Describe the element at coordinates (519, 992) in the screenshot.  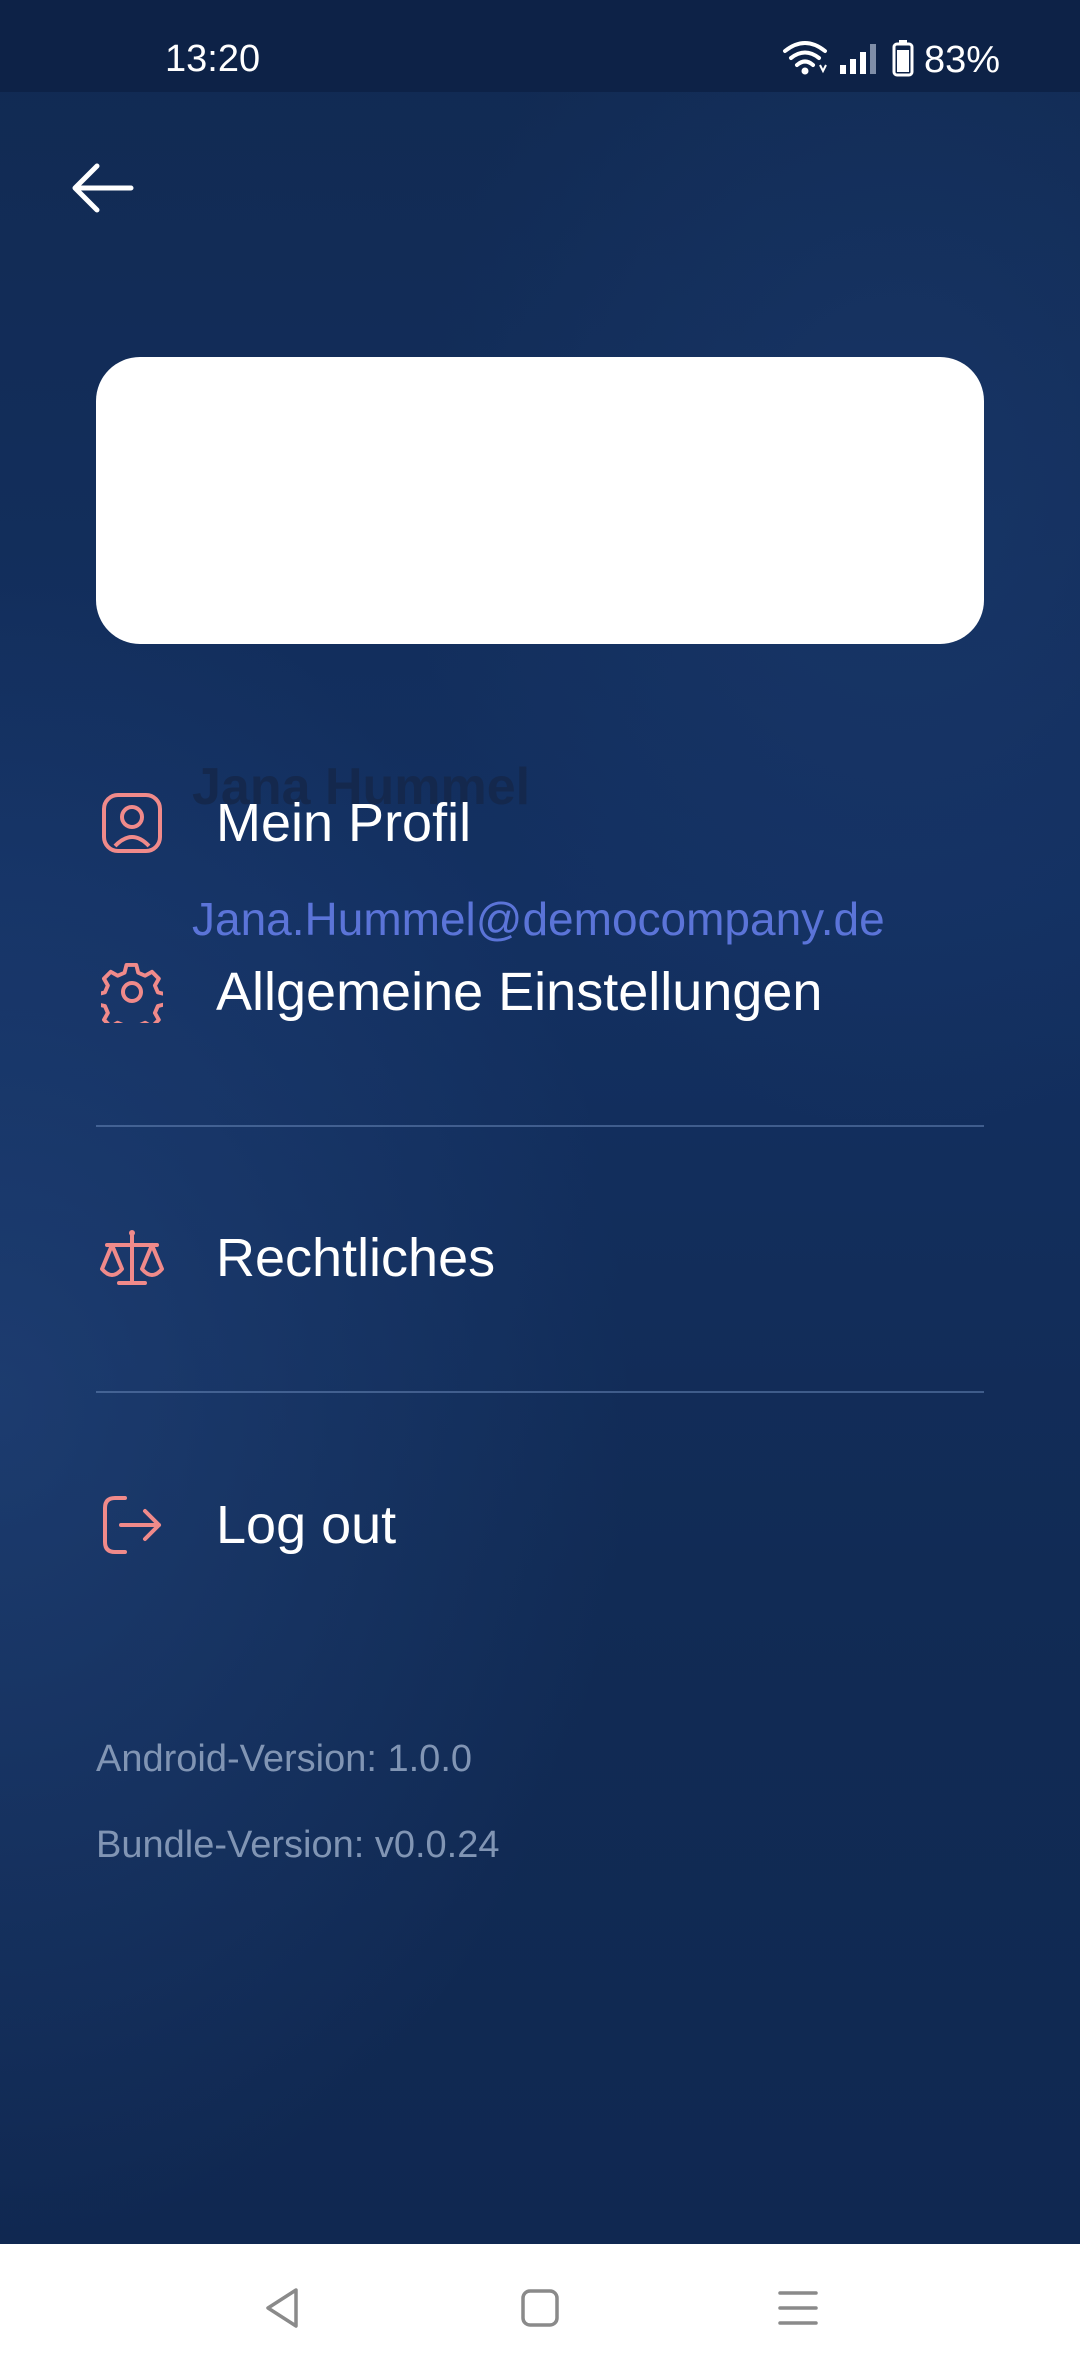
I see `menu-item-label: Allgemeine Einstellungen` at that location.